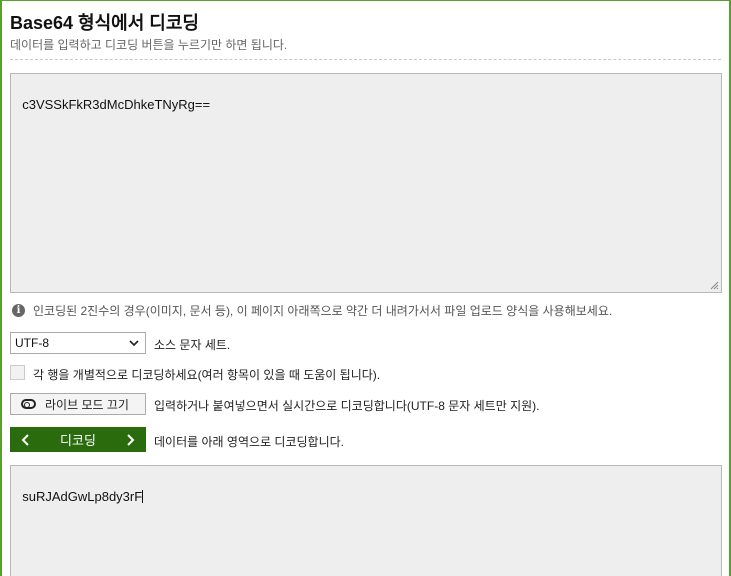 The image size is (731, 576). I want to click on charset-label: 소스 문자 세트., so click(192, 345).